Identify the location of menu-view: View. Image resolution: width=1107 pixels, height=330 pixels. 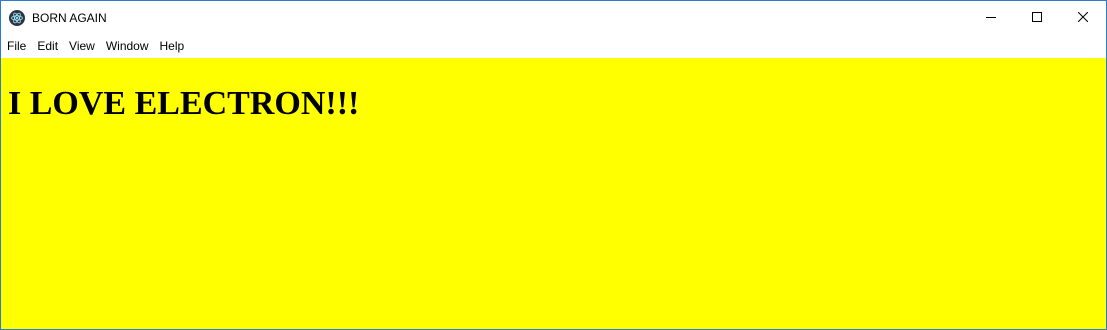
(82, 46).